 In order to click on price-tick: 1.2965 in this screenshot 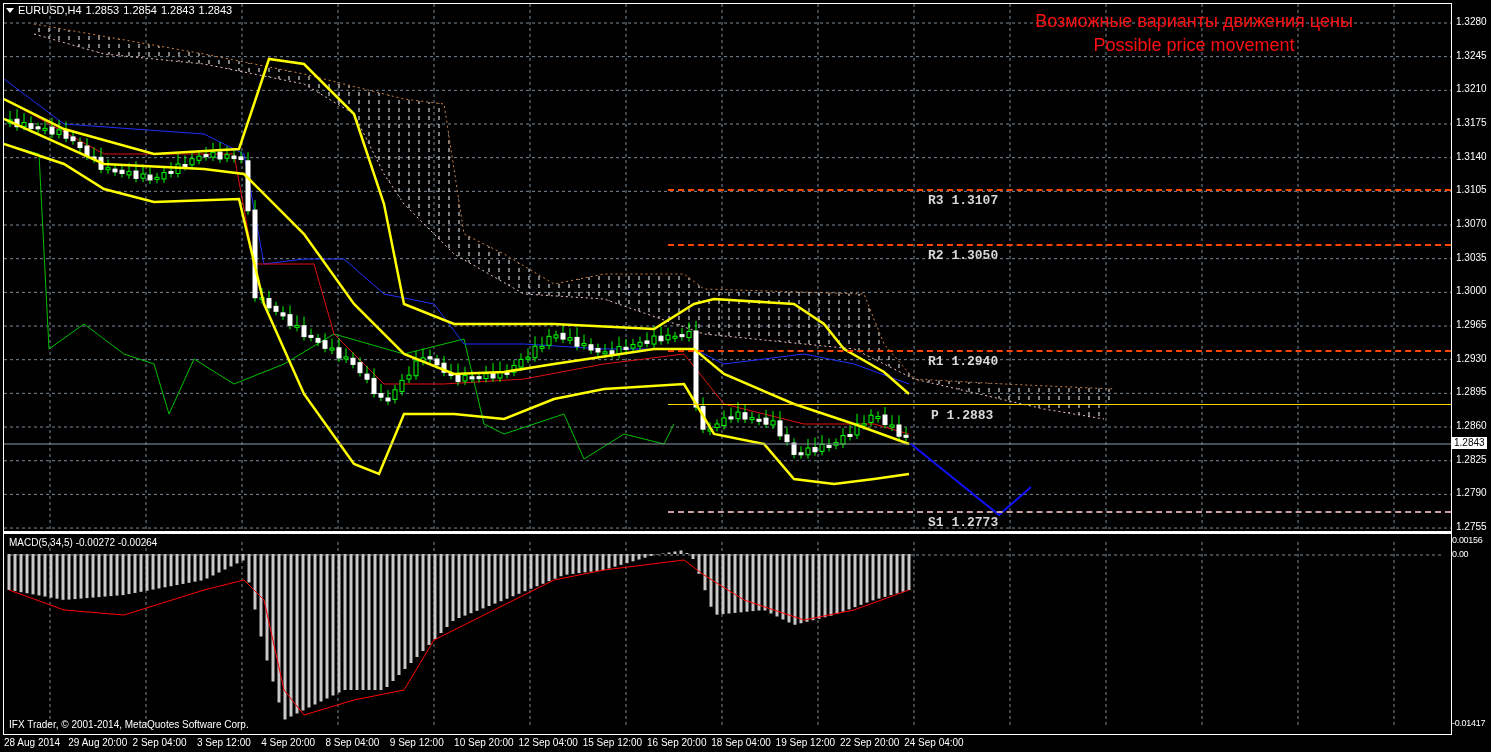, I will do `click(1471, 325)`.